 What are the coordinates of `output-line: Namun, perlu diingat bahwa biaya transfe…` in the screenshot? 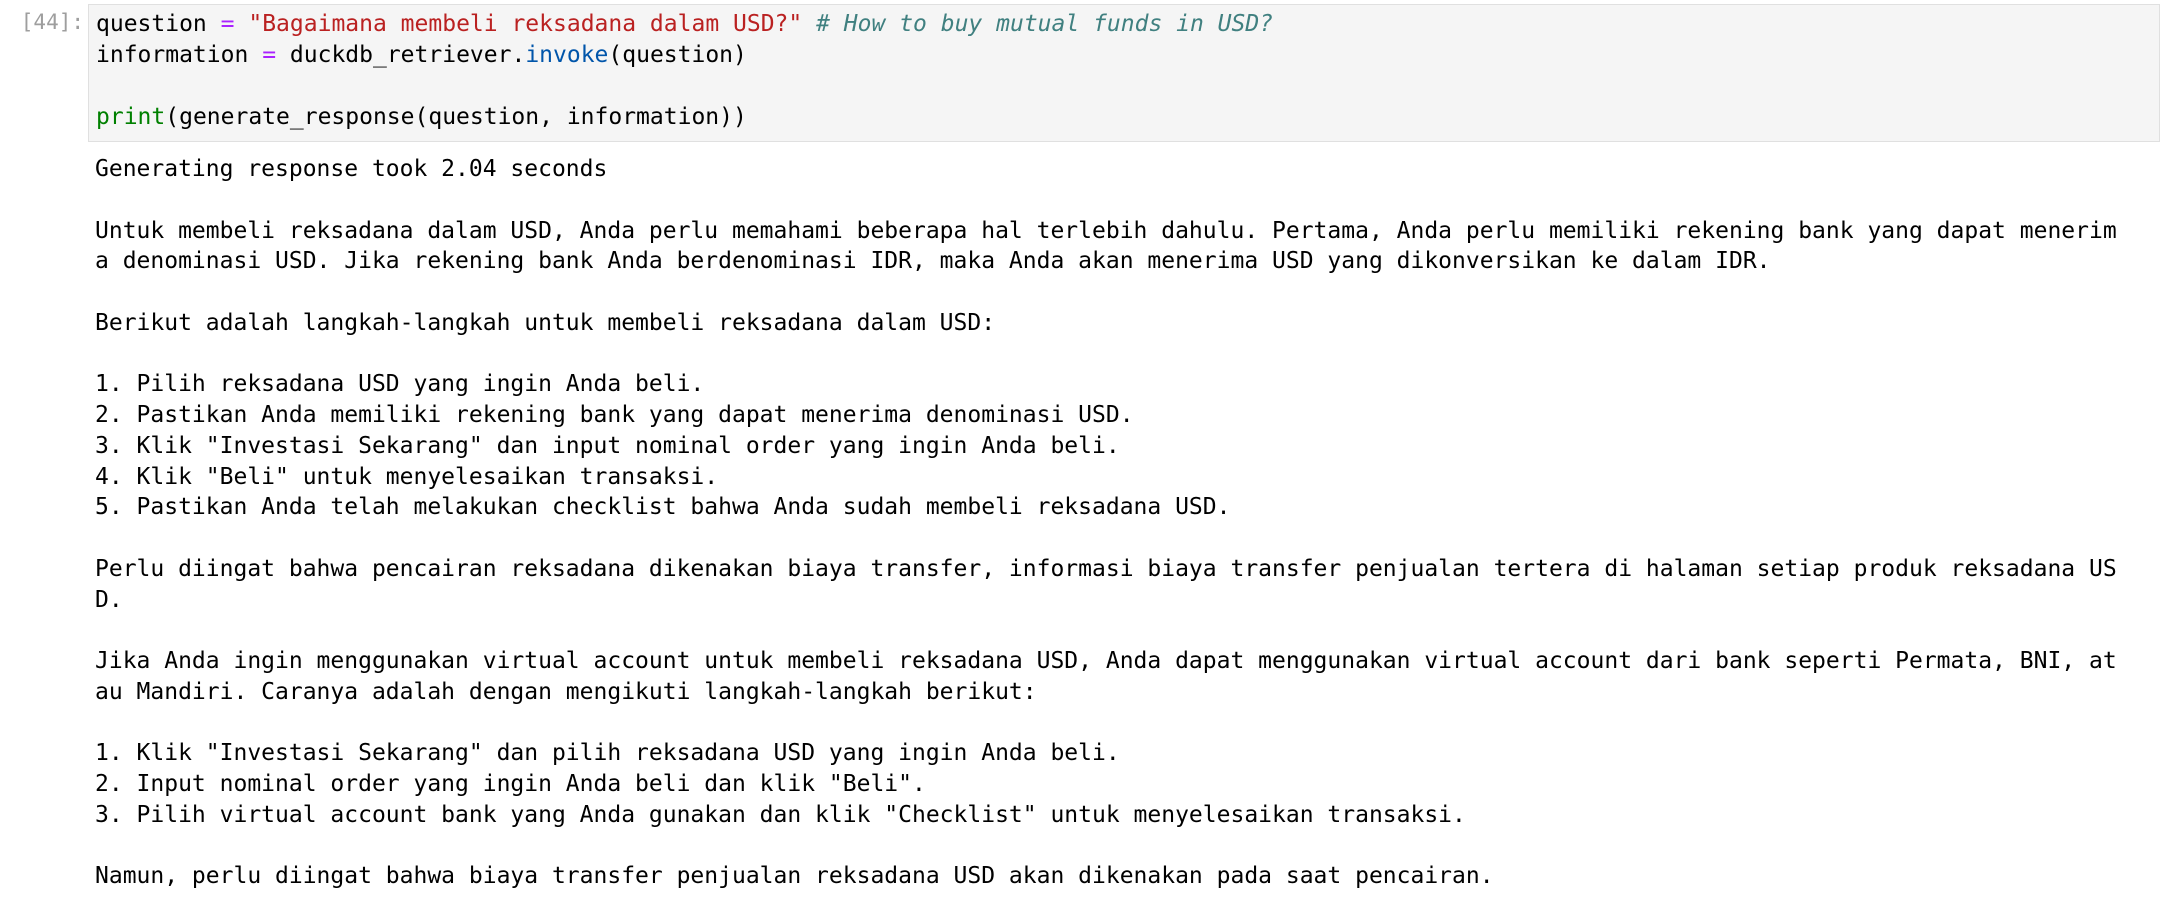 It's located at (794, 876).